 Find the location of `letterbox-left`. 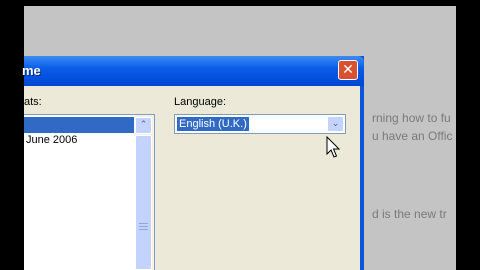

letterbox-left is located at coordinates (12, 135).